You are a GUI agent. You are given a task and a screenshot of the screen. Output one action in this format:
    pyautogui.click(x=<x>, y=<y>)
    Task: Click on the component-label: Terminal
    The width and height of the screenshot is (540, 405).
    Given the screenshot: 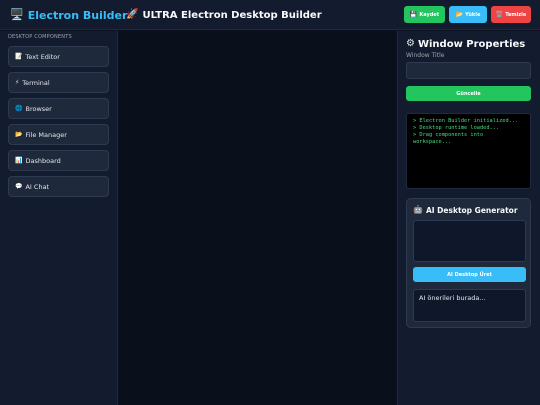 What is the action you would take?
    pyautogui.click(x=36, y=82)
    